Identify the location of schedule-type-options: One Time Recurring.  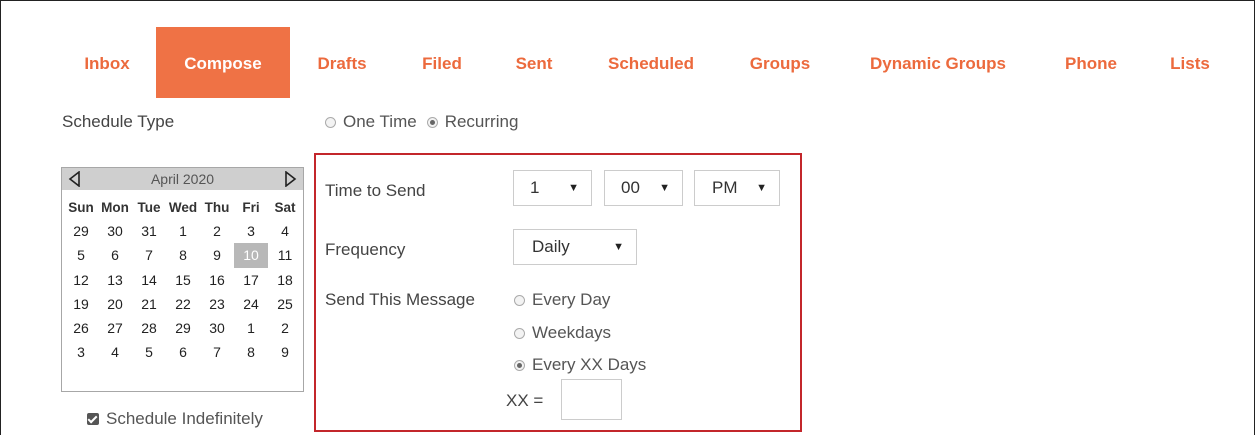
(421, 122).